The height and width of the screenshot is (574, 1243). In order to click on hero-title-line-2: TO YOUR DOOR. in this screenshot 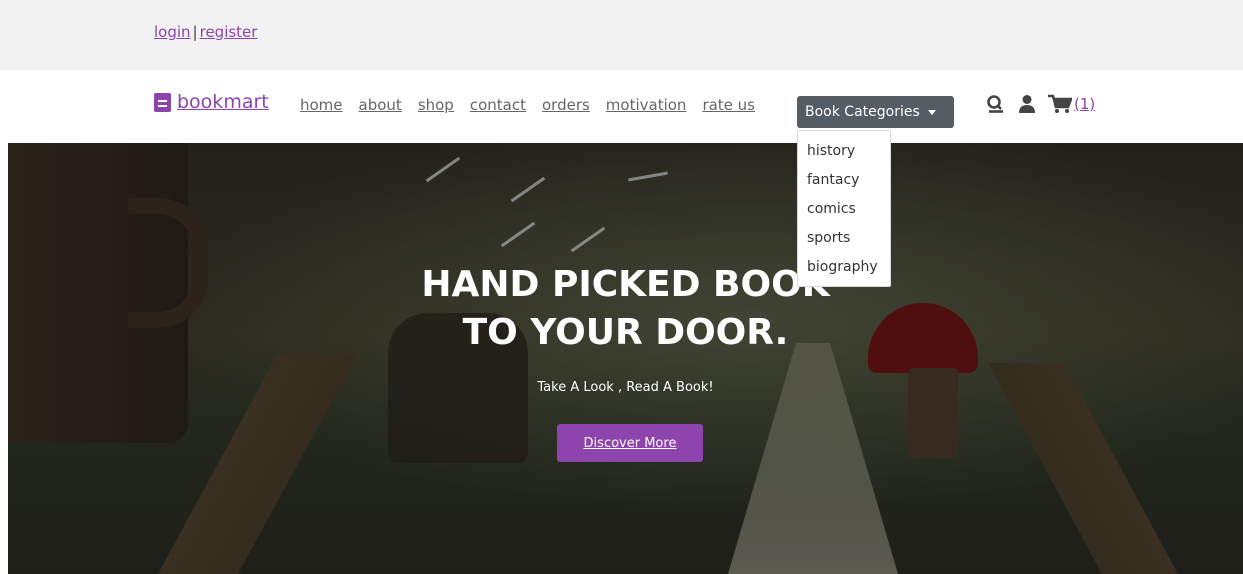, I will do `click(625, 332)`.